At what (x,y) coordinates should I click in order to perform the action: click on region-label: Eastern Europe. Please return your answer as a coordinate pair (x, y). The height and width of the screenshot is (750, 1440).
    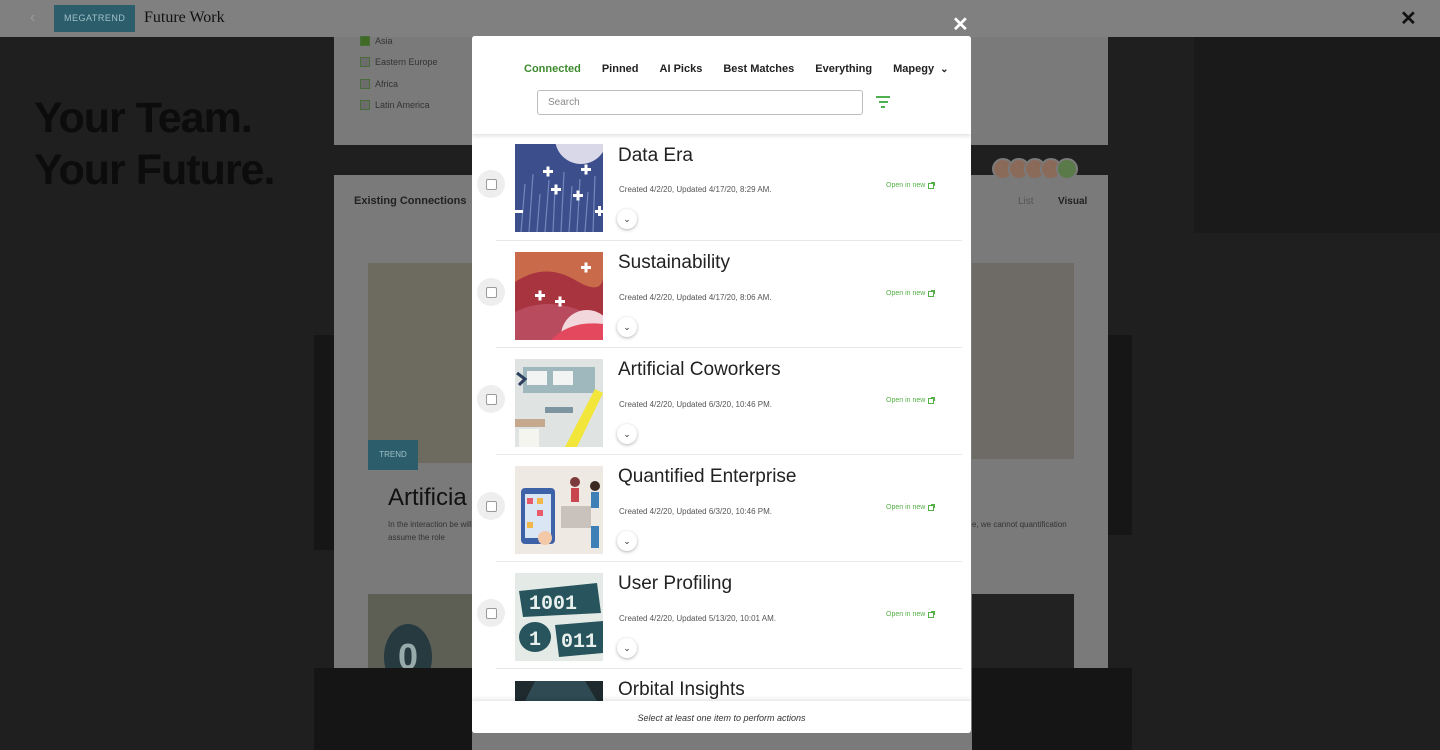
    Looking at the image, I should click on (406, 62).